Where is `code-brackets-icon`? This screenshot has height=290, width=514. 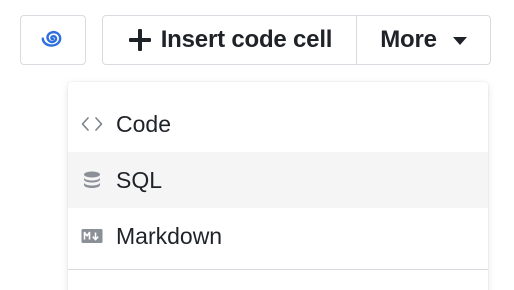
code-brackets-icon is located at coordinates (92, 124).